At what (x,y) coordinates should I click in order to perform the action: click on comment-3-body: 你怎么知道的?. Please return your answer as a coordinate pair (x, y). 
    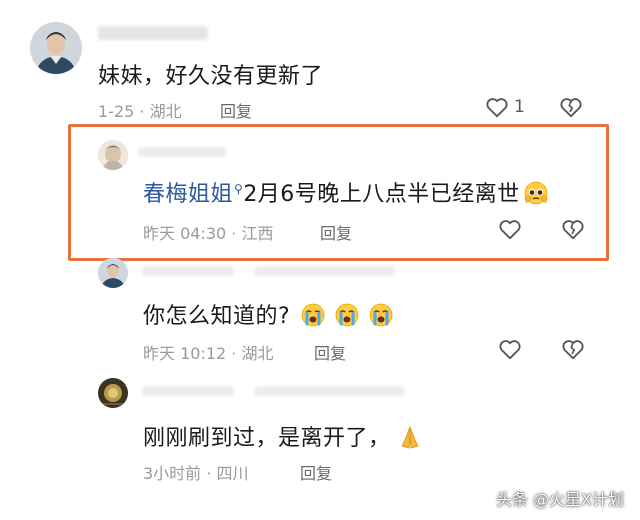
    Looking at the image, I should click on (217, 316).